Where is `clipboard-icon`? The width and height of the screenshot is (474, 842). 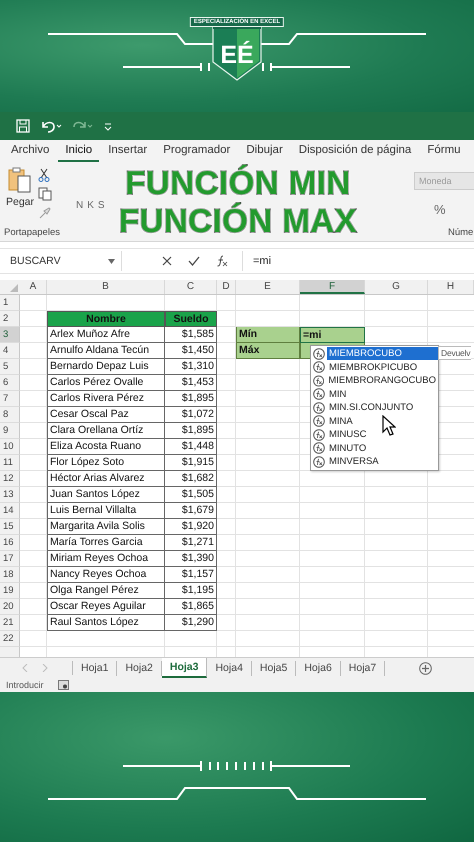 clipboard-icon is located at coordinates (20, 180).